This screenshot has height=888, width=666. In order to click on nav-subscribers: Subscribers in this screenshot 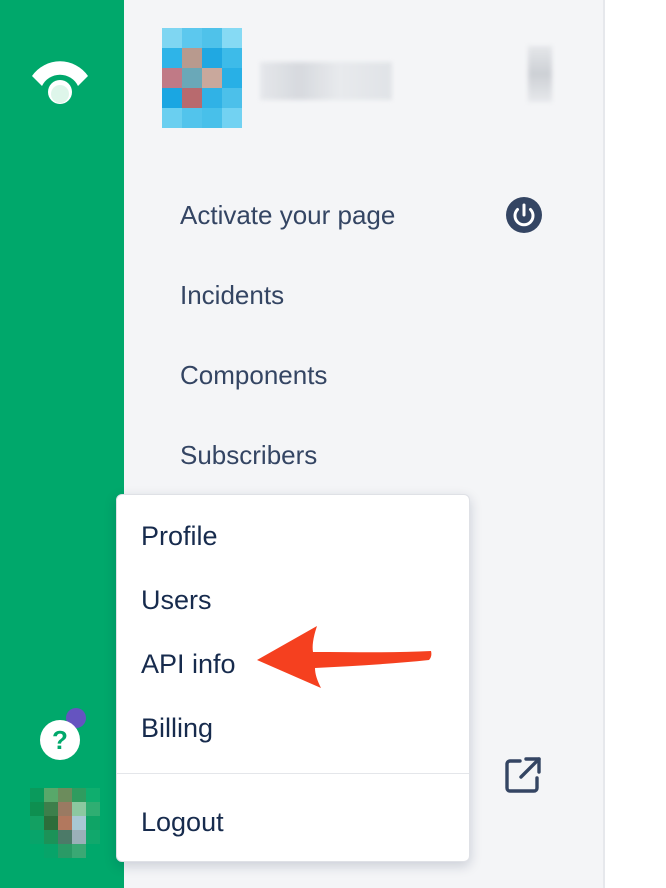, I will do `click(248, 455)`.